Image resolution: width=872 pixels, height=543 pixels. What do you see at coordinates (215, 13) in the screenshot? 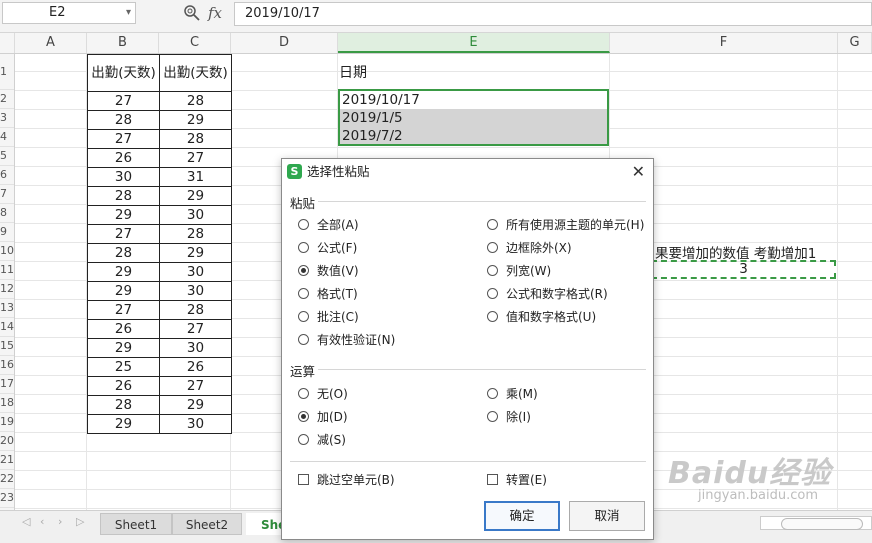
I see `fx-icon: fx` at bounding box center [215, 13].